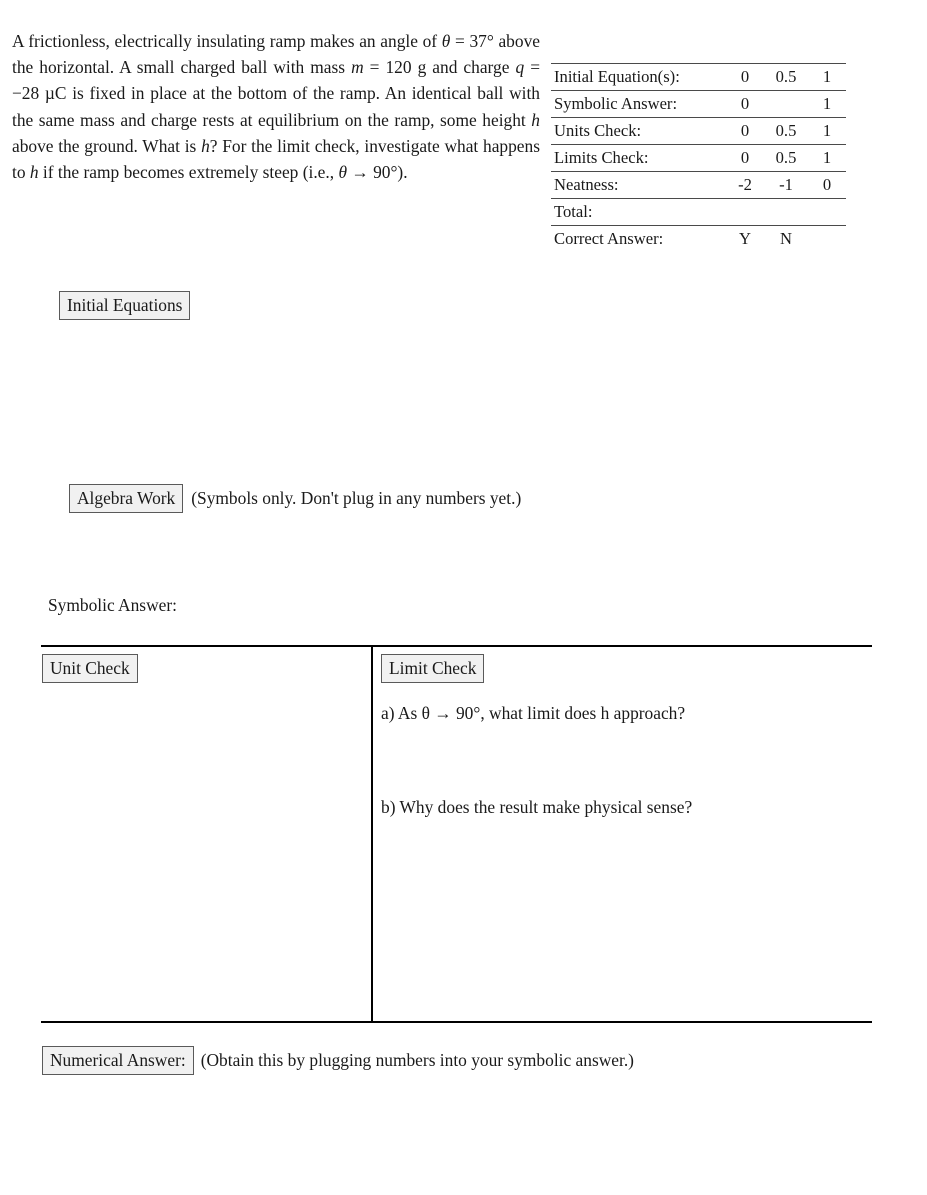 The height and width of the screenshot is (1195, 927). I want to click on grading-label-limits-check: Limits Check:, so click(638, 158).